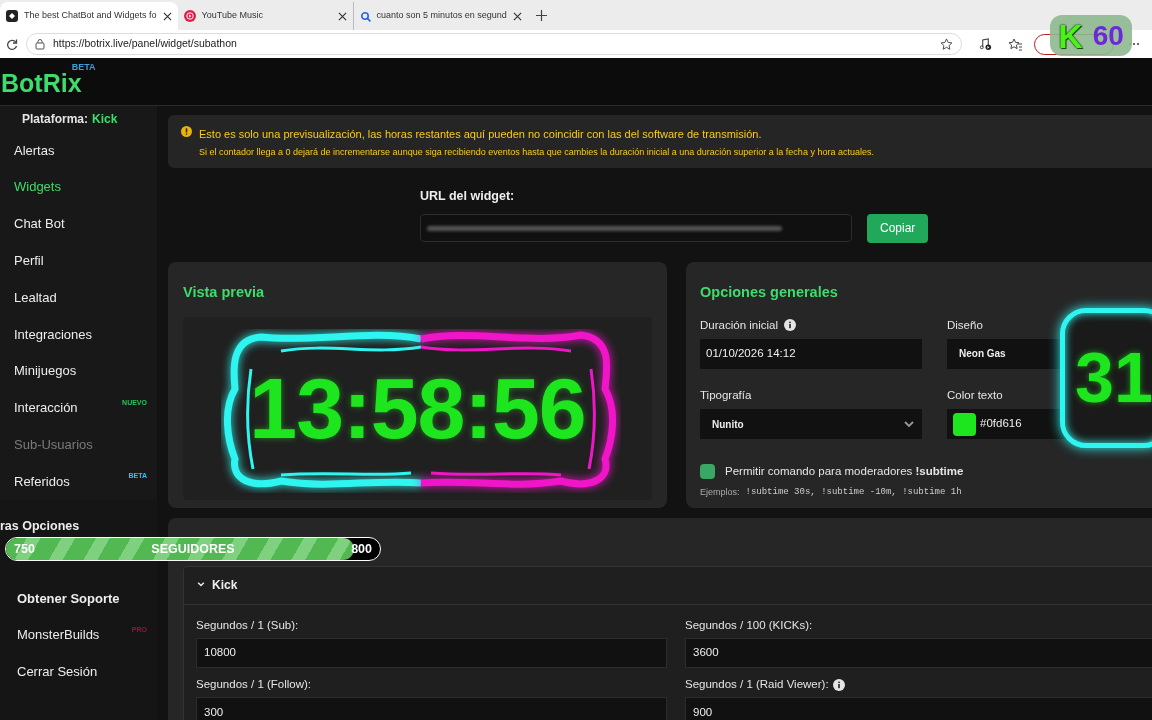  Describe the element at coordinates (431, 708) in the screenshot. I see `input-field: 300` at that location.